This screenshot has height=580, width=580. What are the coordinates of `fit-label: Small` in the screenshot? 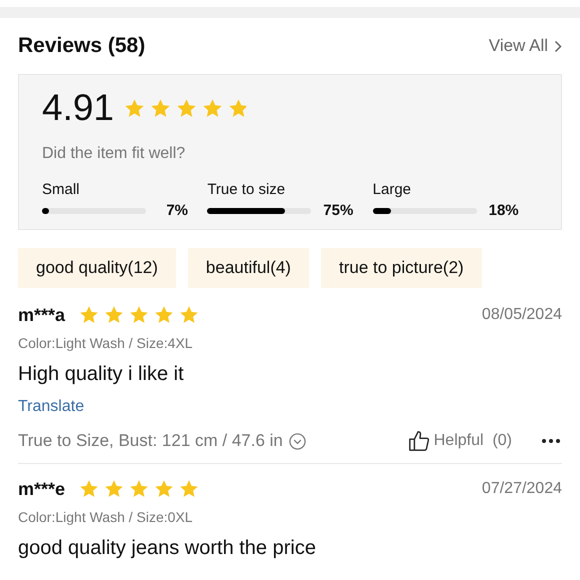 It's located at (61, 189).